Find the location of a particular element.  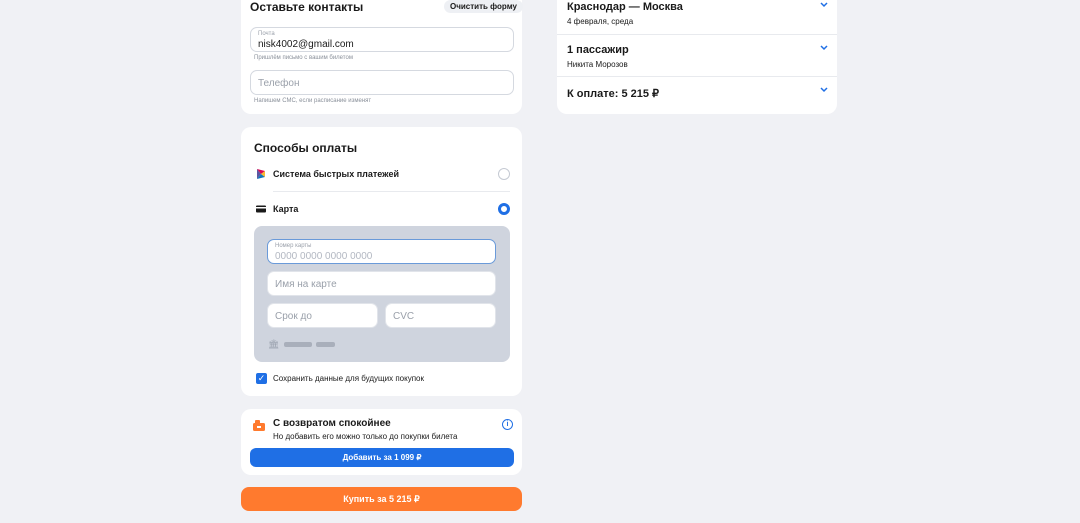

card-number-placeholder: 0000 0000 0000 0000 is located at coordinates (324, 256).